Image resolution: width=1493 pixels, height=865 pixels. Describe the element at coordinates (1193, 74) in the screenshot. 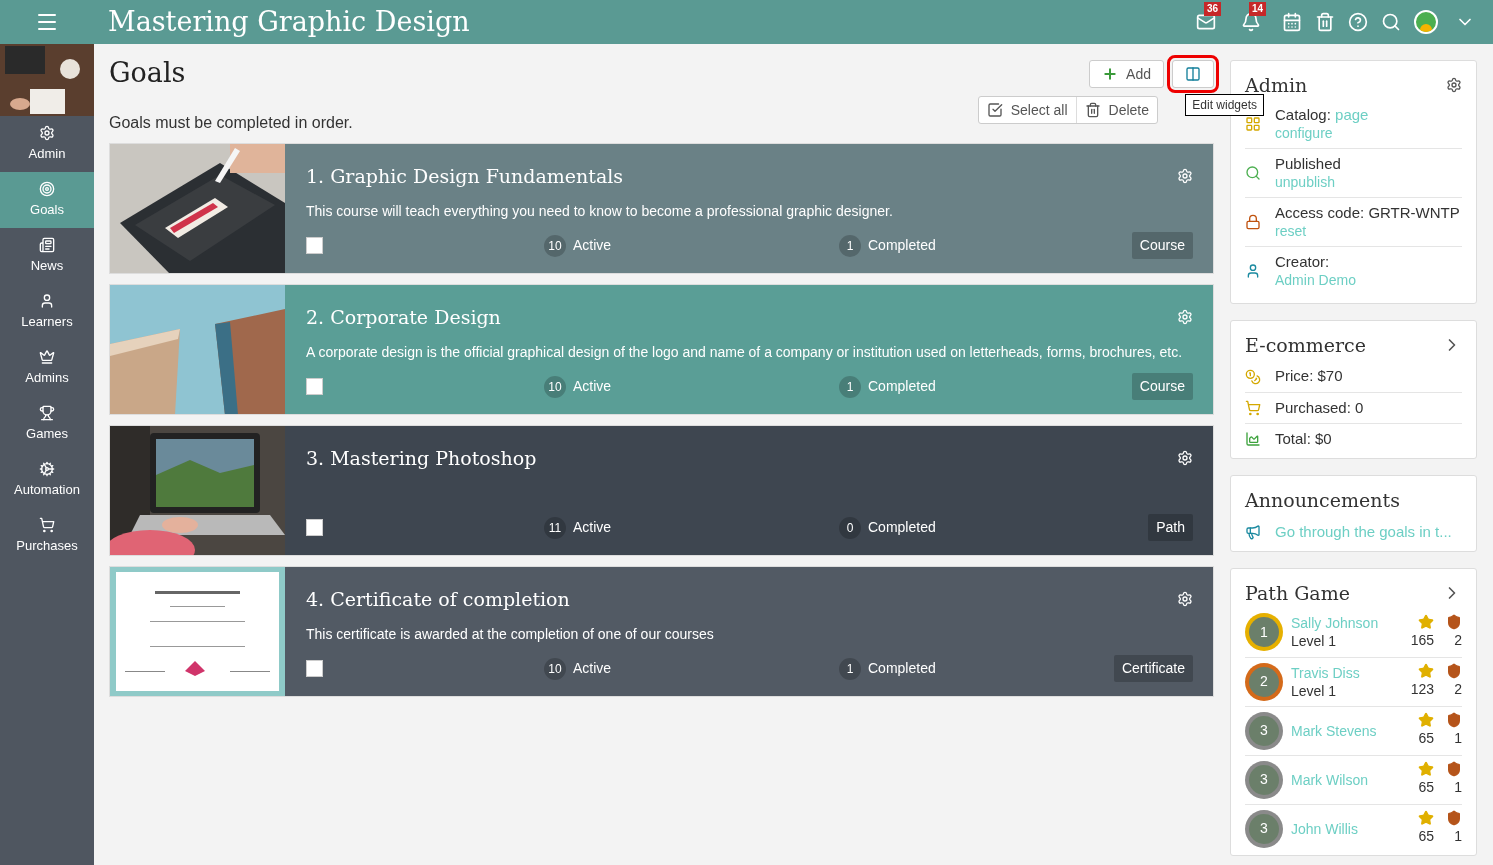

I see `columns-icon` at that location.